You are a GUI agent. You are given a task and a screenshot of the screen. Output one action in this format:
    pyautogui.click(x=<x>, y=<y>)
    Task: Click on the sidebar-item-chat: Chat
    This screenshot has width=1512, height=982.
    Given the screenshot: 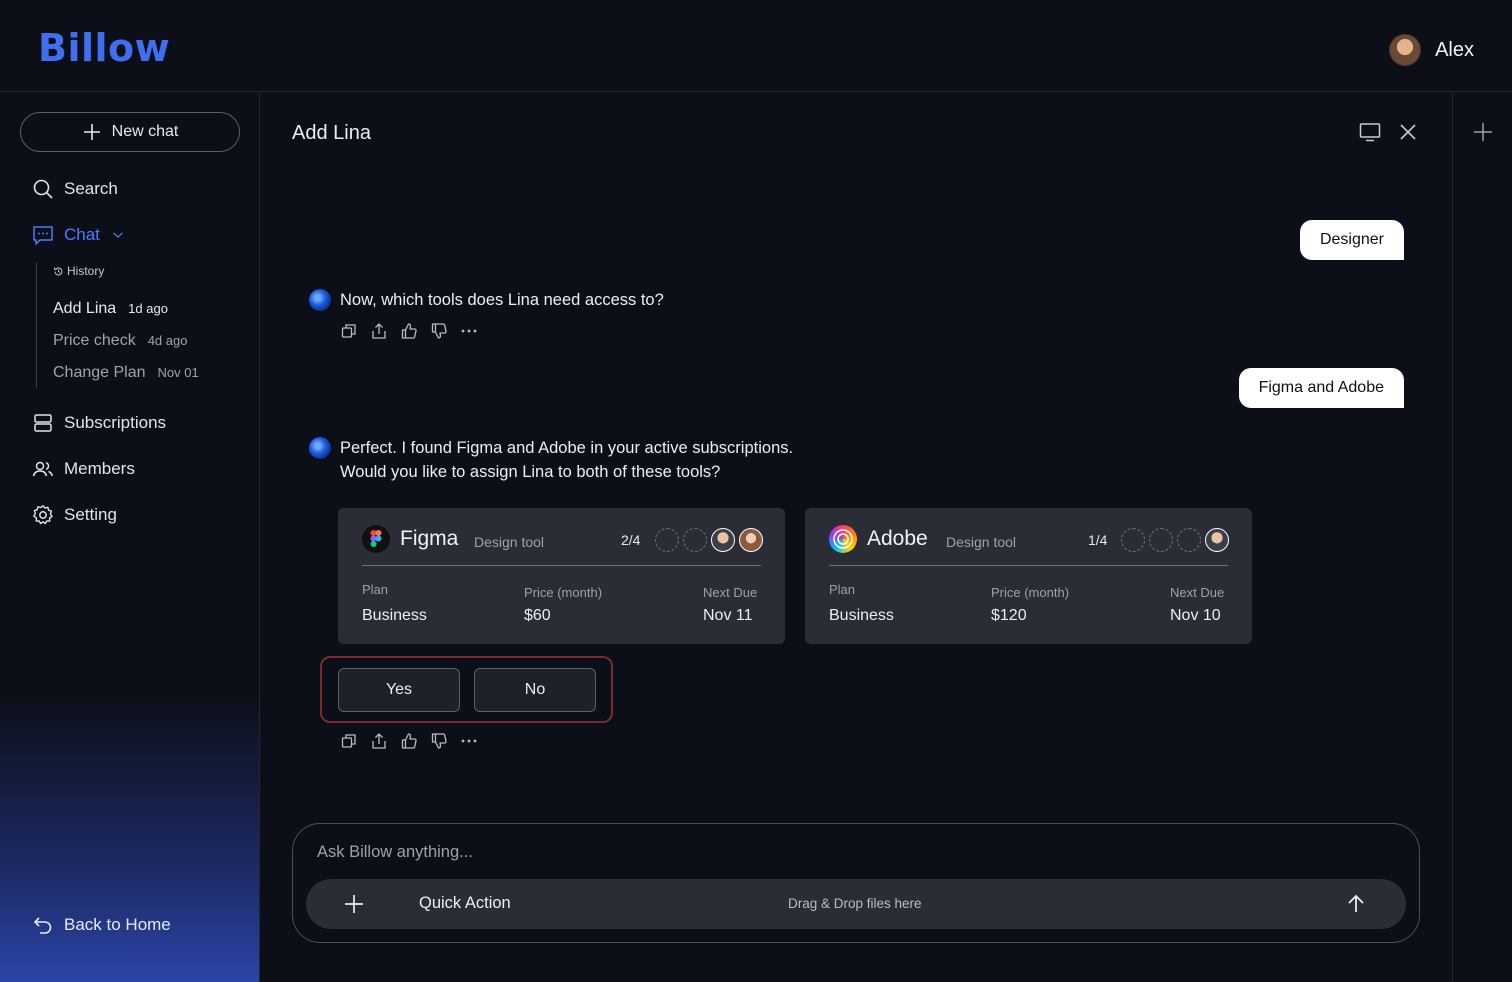 What is the action you would take?
    pyautogui.click(x=79, y=235)
    